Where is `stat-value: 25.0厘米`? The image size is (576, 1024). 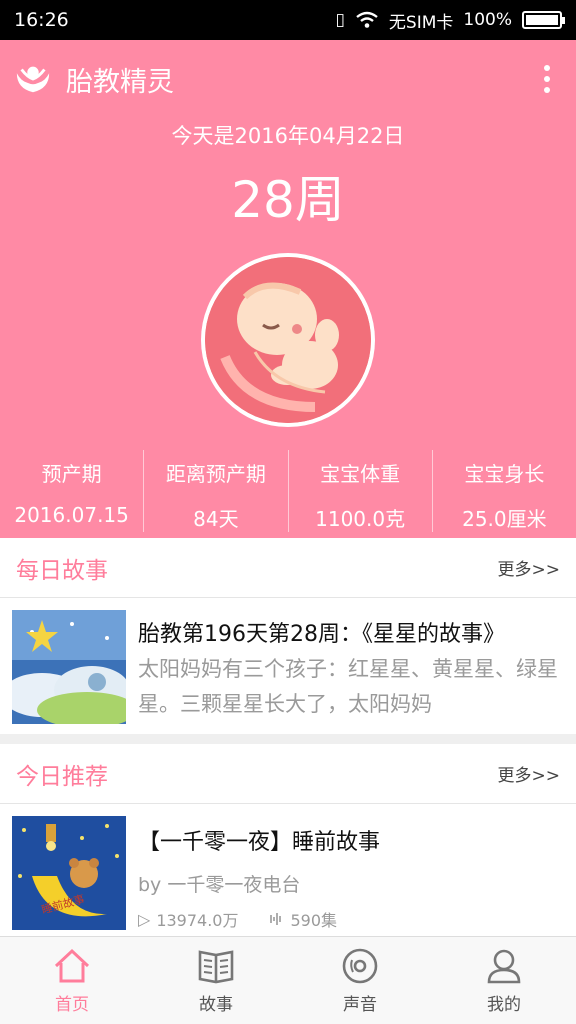 stat-value: 25.0厘米 is located at coordinates (504, 519).